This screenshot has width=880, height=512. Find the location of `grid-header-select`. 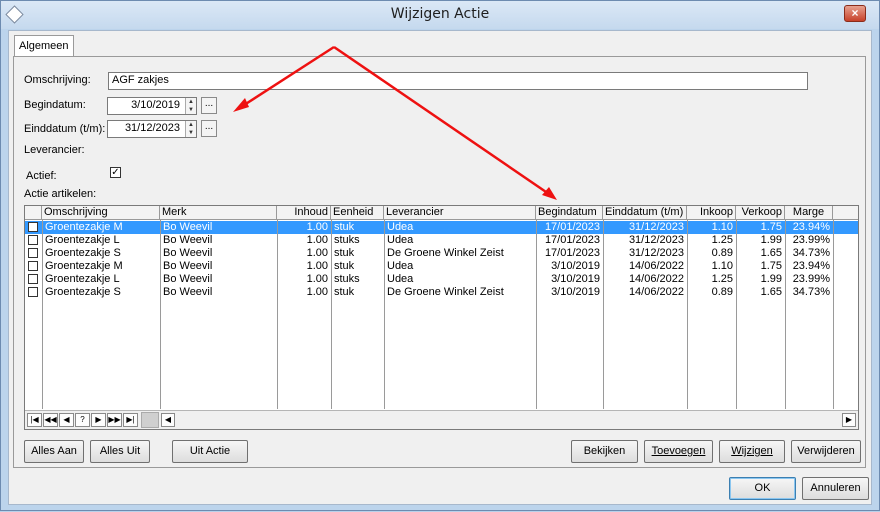

grid-header-select is located at coordinates (33, 213).